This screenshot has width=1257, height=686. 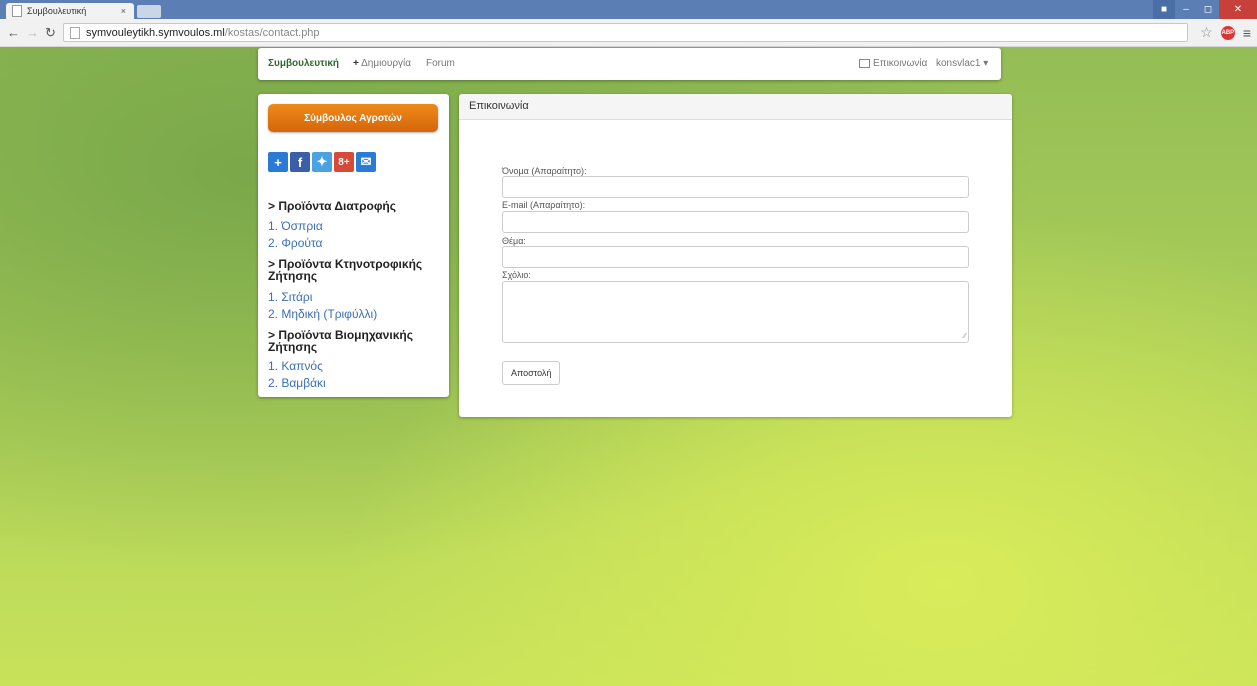 What do you see at coordinates (340, 341) in the screenshot?
I see `section-title-industrial: > Προϊόντα Βιομηχανικής Ζήτησης` at bounding box center [340, 341].